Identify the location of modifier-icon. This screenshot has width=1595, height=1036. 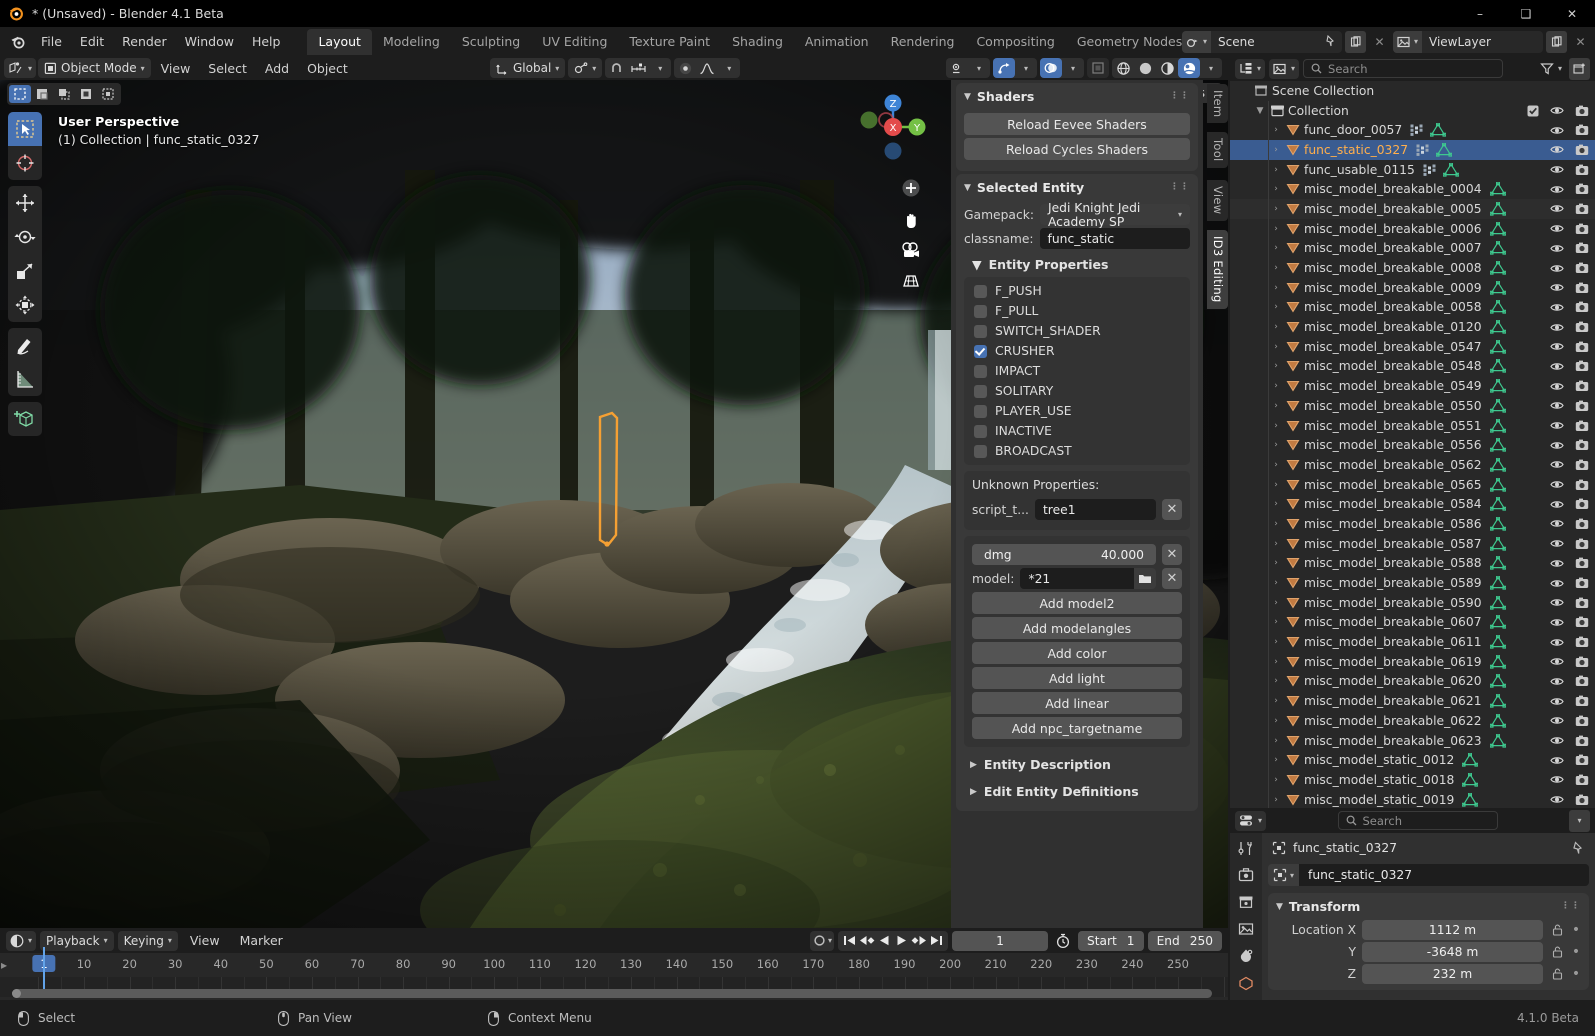
(1423, 150).